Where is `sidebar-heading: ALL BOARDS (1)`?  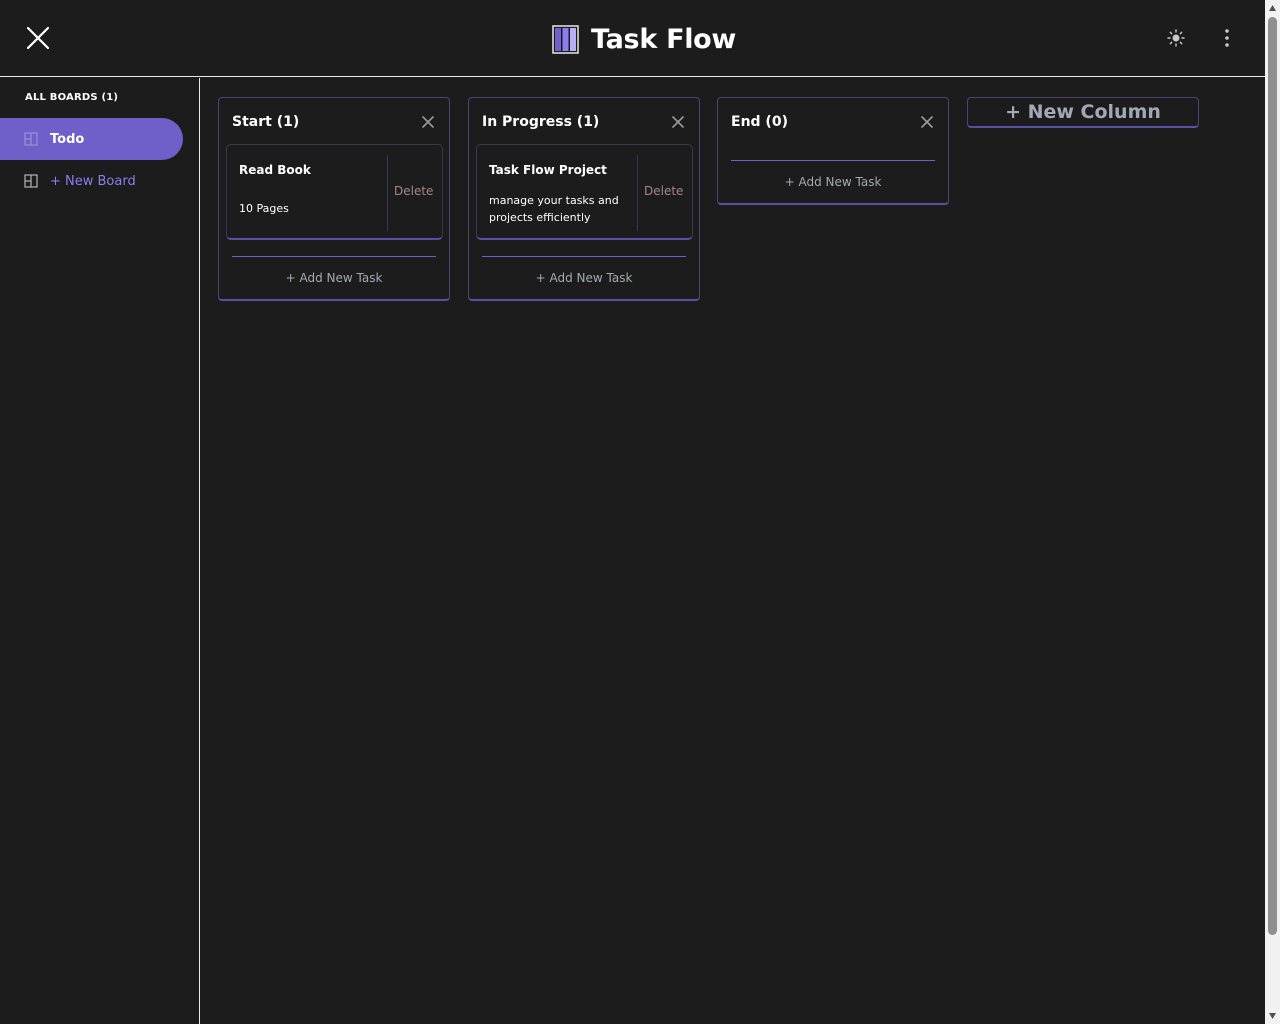 sidebar-heading: ALL BOARDS (1) is located at coordinates (72, 97).